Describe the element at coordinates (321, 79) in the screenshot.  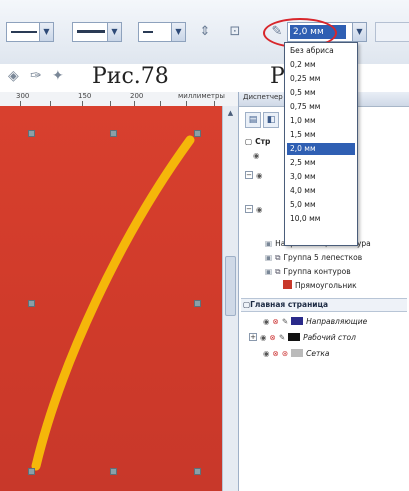
I see `dropdown-option: 0,25 мм` at that location.